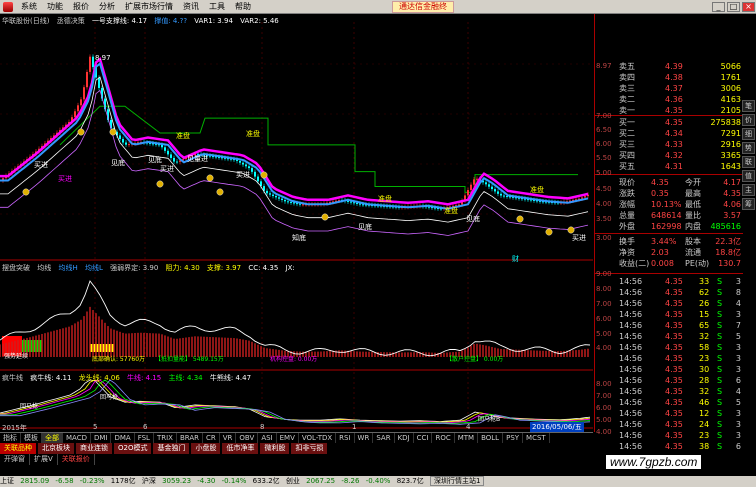  Describe the element at coordinates (748, 204) in the screenshot. I see `side-tab: 筹` at that location.